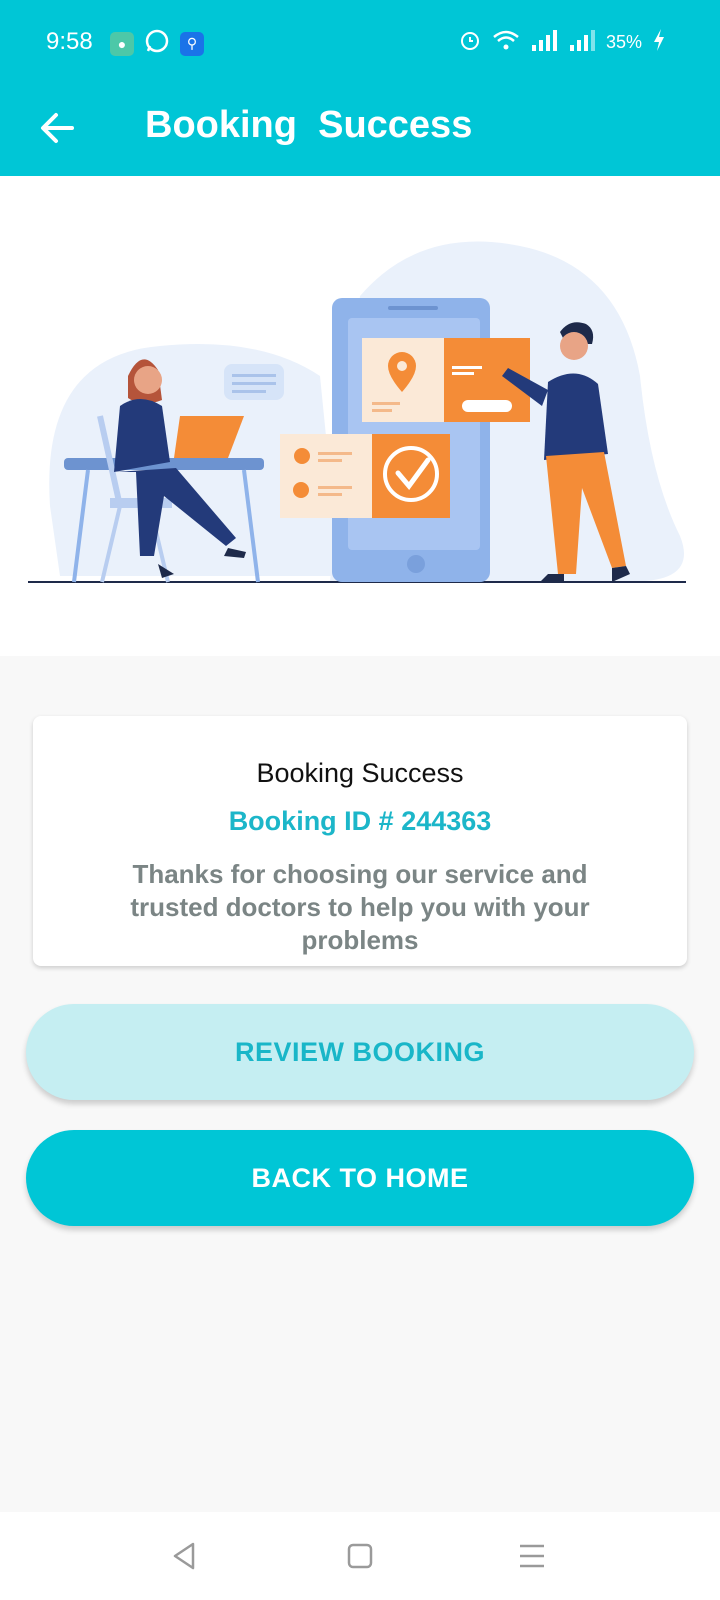 This screenshot has width=720, height=1600. What do you see at coordinates (532, 1556) in the screenshot?
I see `menu-lines-icon` at bounding box center [532, 1556].